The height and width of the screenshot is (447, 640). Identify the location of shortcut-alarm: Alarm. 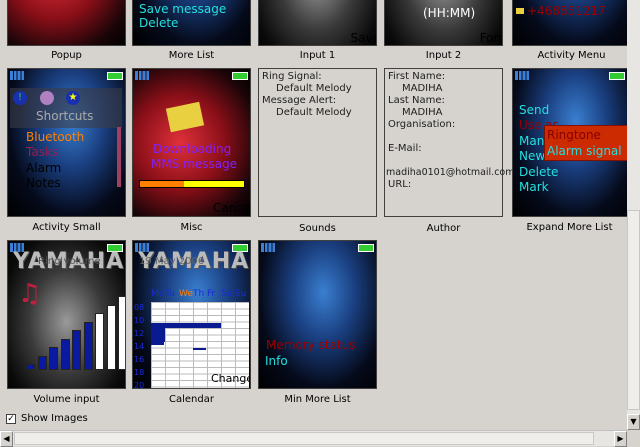
(43, 168).